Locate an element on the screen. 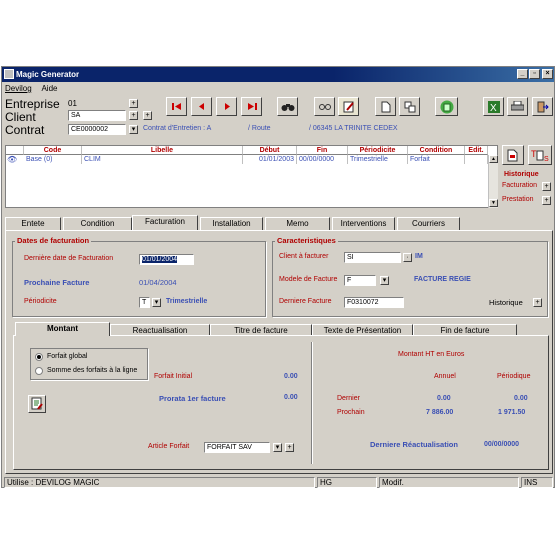  scroll-down-arrow: ▼ is located at coordinates (493, 203).